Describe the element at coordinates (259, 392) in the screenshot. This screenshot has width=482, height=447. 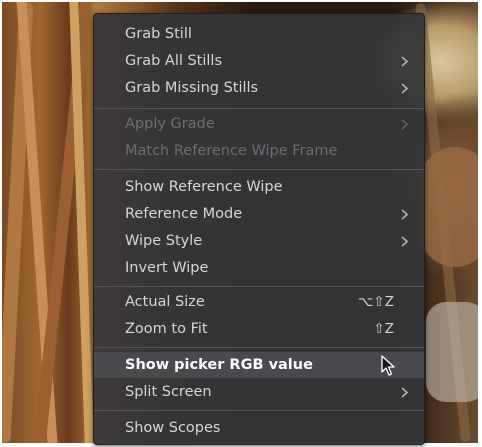
I see `menu-item-split-screen: Split Screen` at that location.